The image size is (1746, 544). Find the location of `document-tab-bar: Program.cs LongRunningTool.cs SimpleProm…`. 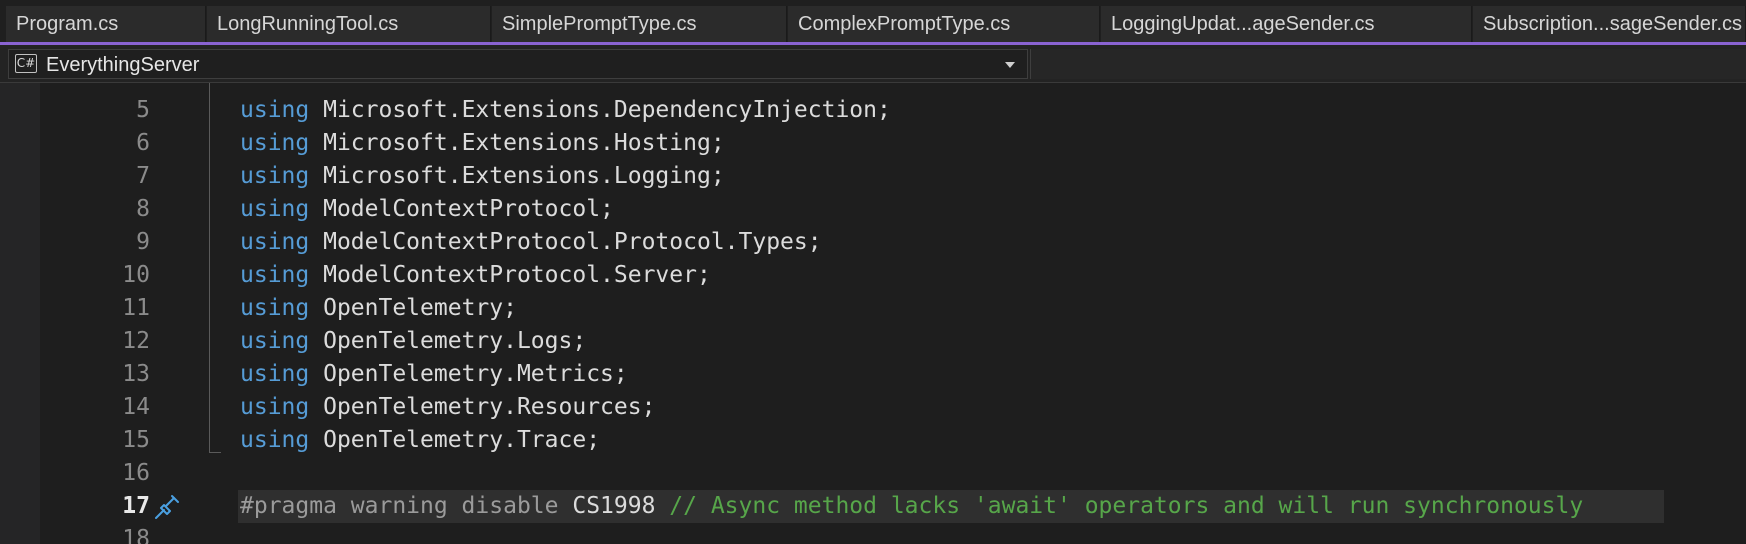

document-tab-bar: Program.cs LongRunningTool.cs SimpleProm… is located at coordinates (873, 21).